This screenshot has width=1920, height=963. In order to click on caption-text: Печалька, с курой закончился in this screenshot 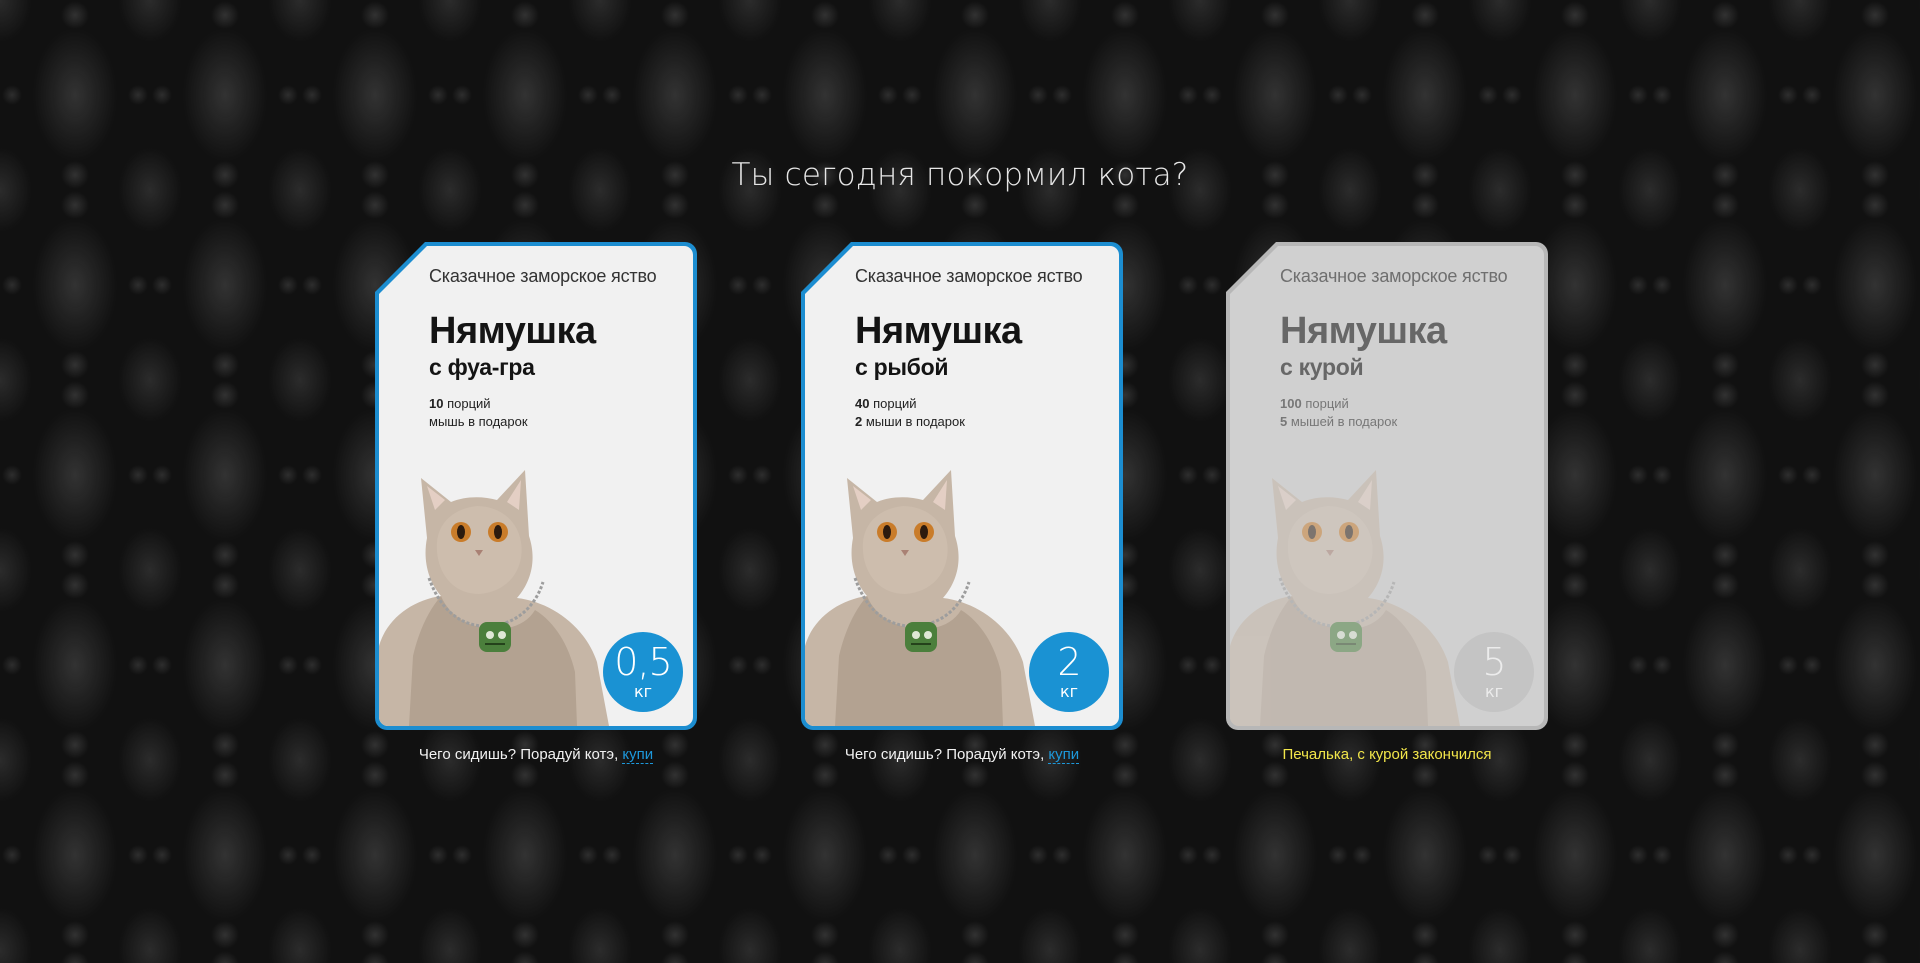, I will do `click(1387, 754)`.